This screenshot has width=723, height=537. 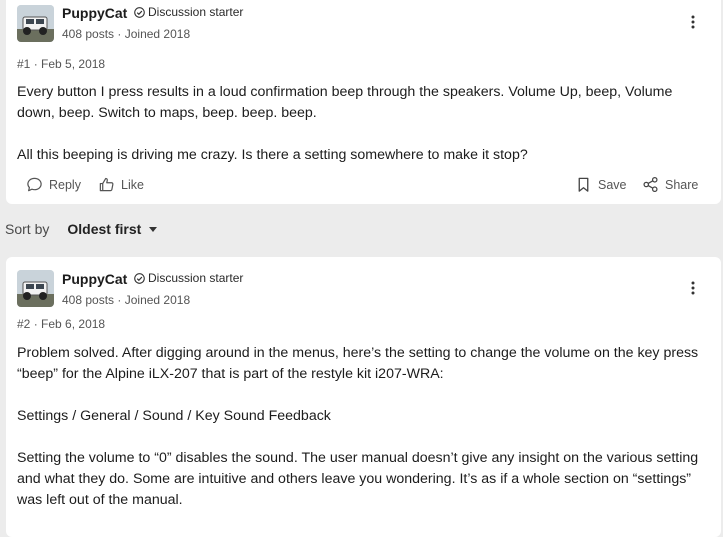 I want to click on post-number: #1, so click(x=23, y=64).